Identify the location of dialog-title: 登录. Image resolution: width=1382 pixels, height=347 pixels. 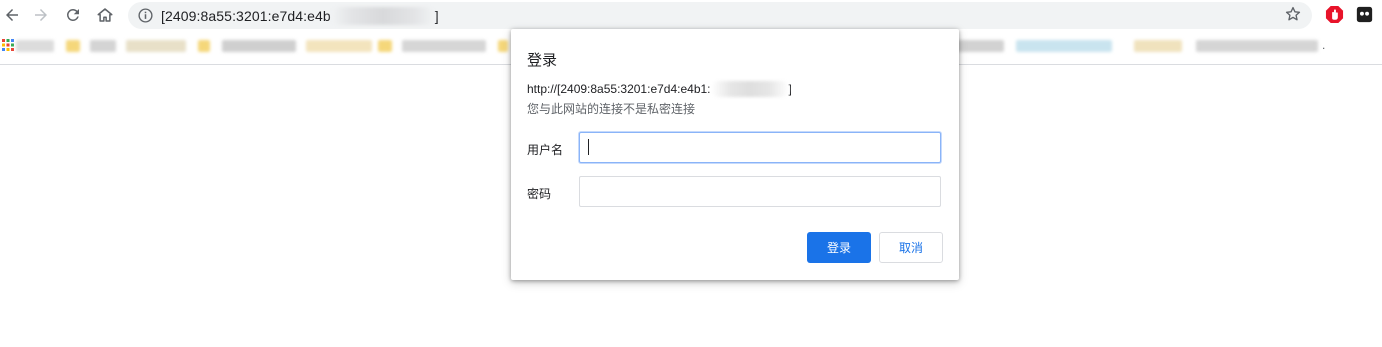
(542, 60).